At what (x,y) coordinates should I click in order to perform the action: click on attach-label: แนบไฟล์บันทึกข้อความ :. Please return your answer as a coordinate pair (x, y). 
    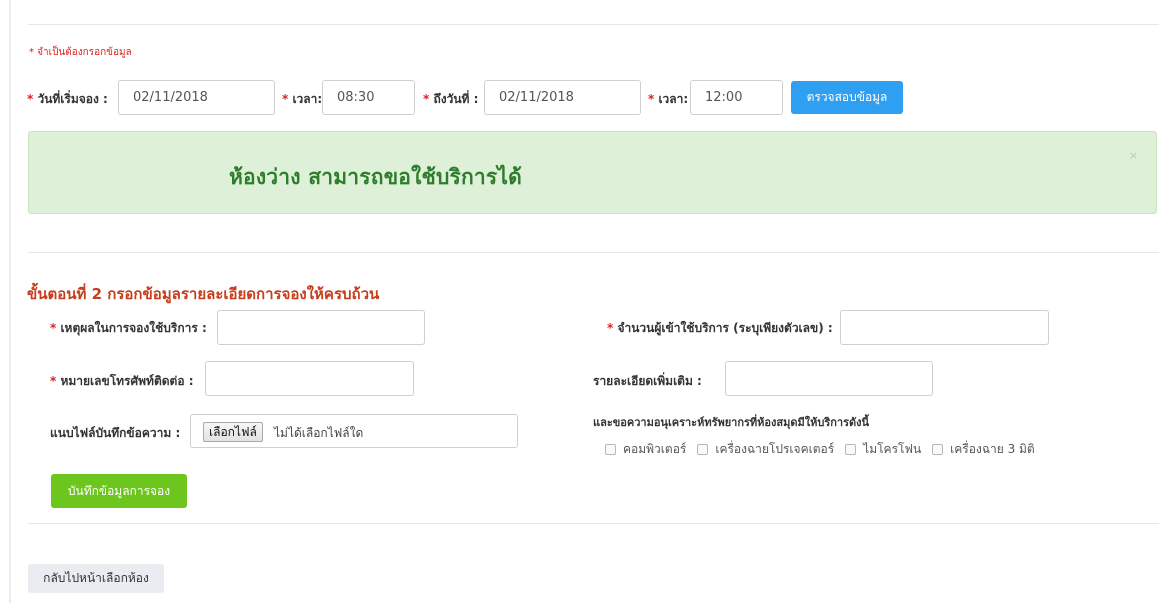
    Looking at the image, I should click on (115, 433).